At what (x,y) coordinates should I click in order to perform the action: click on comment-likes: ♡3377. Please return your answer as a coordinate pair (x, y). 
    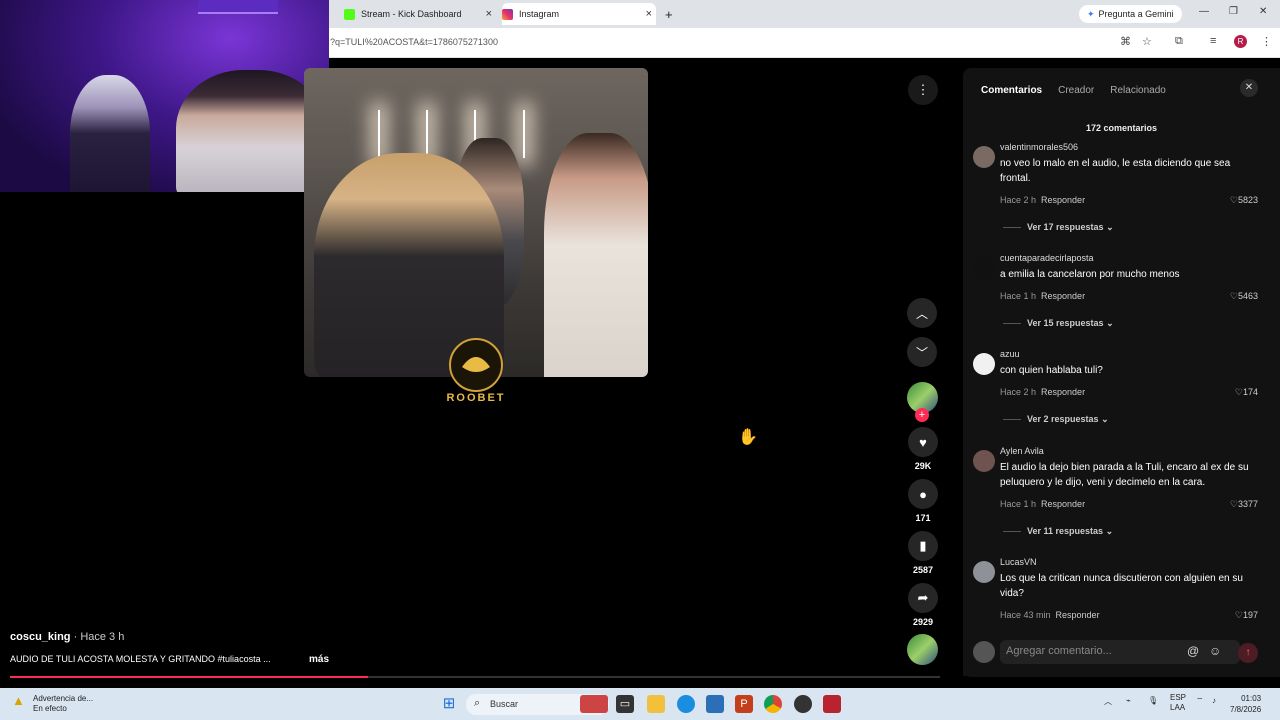
    Looking at the image, I should click on (1244, 504).